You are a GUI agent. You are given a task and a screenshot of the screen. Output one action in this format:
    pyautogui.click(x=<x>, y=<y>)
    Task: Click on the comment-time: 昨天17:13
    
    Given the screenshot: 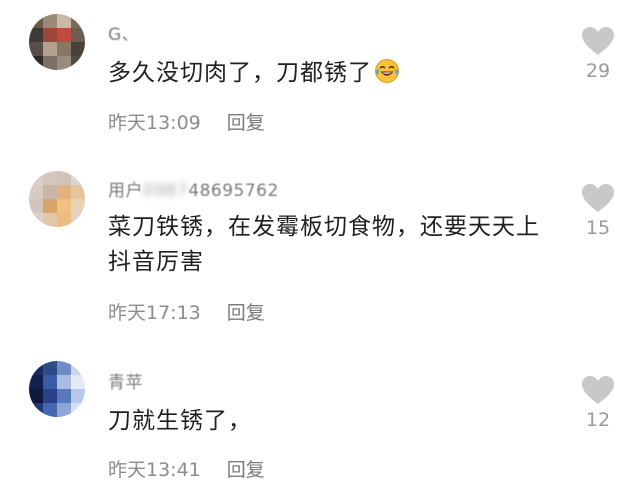 What is the action you would take?
    pyautogui.click(x=154, y=313)
    